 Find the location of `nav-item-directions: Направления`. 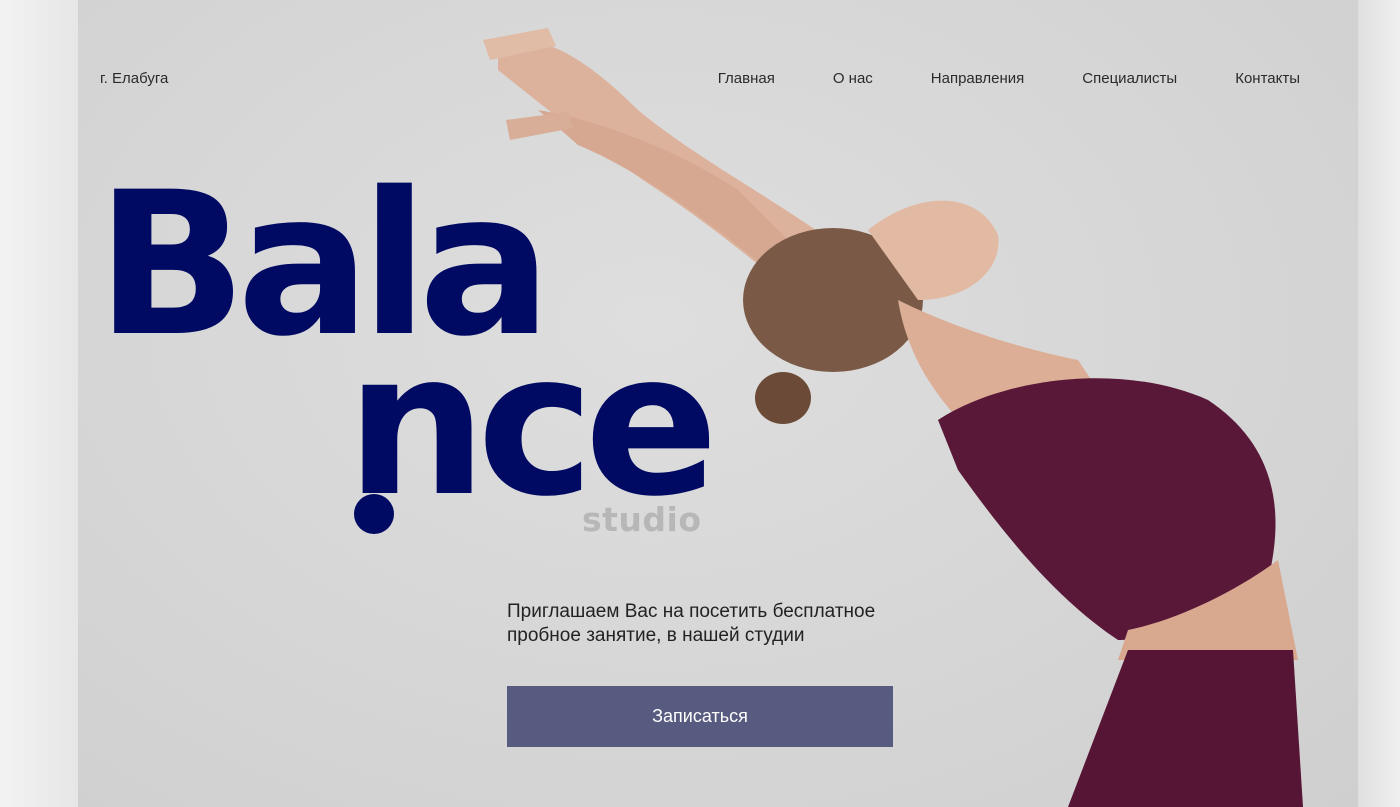

nav-item-directions: Направления is located at coordinates (978, 78).